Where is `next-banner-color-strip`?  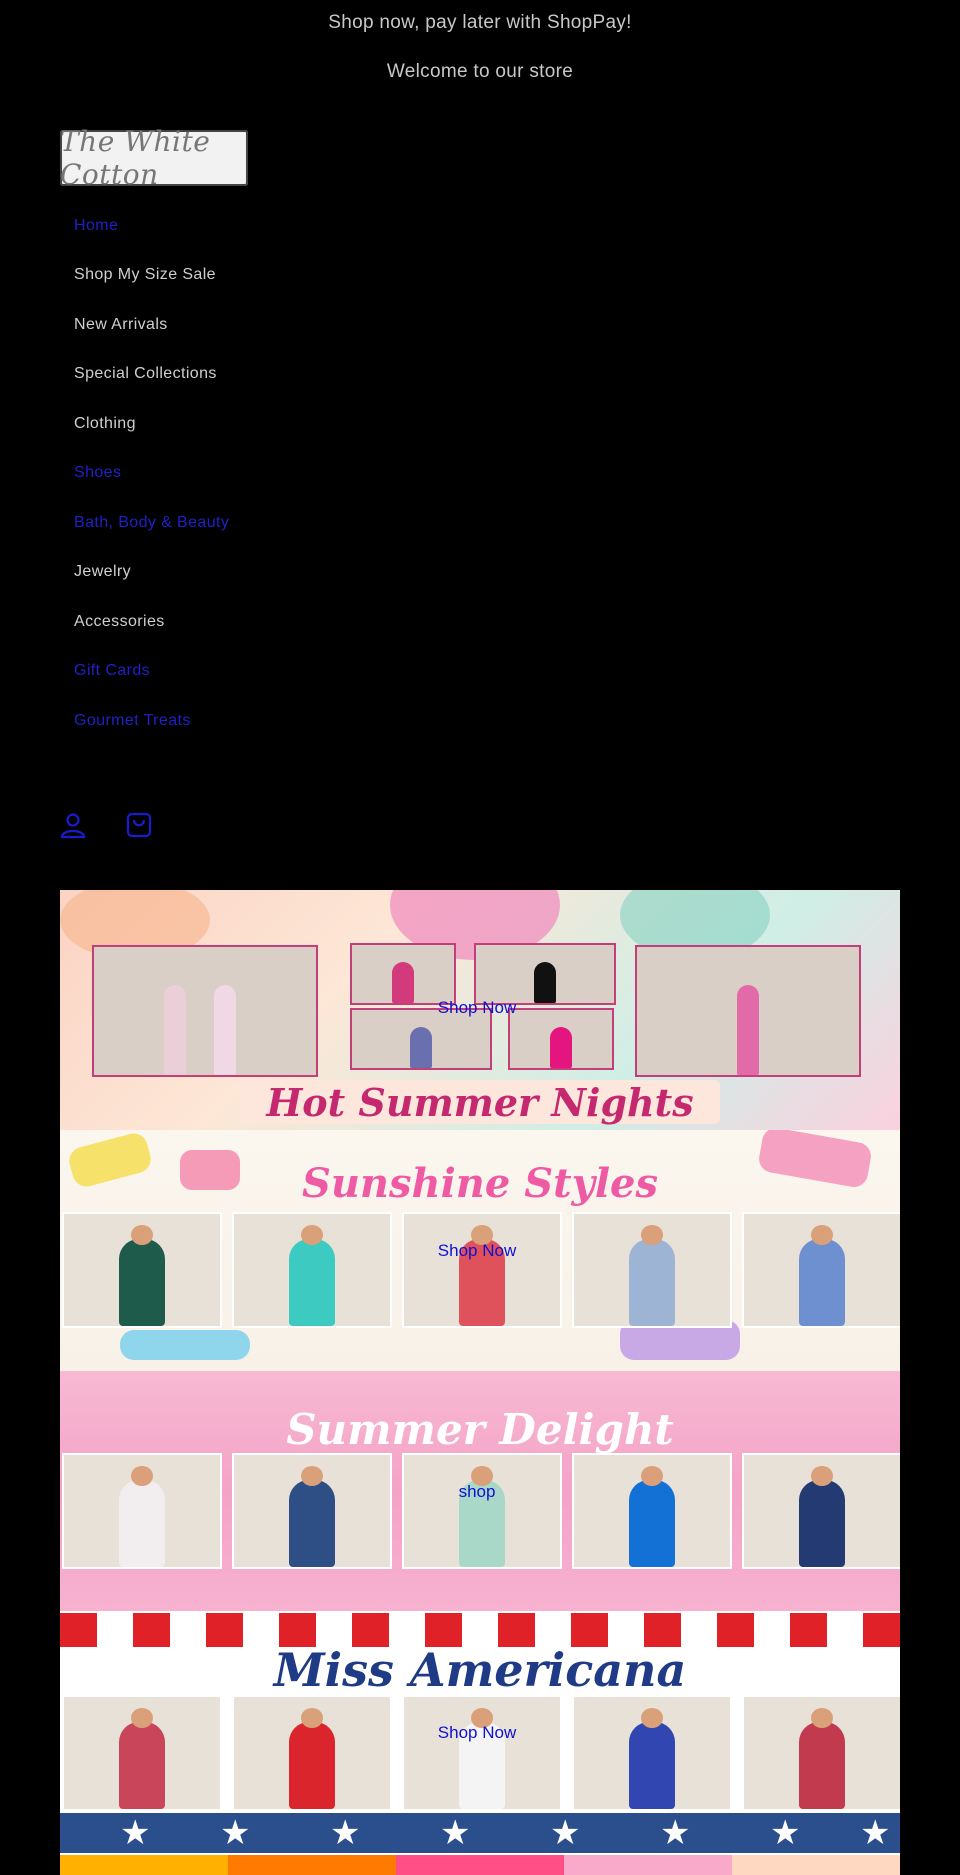 next-banner-color-strip is located at coordinates (480, 1865).